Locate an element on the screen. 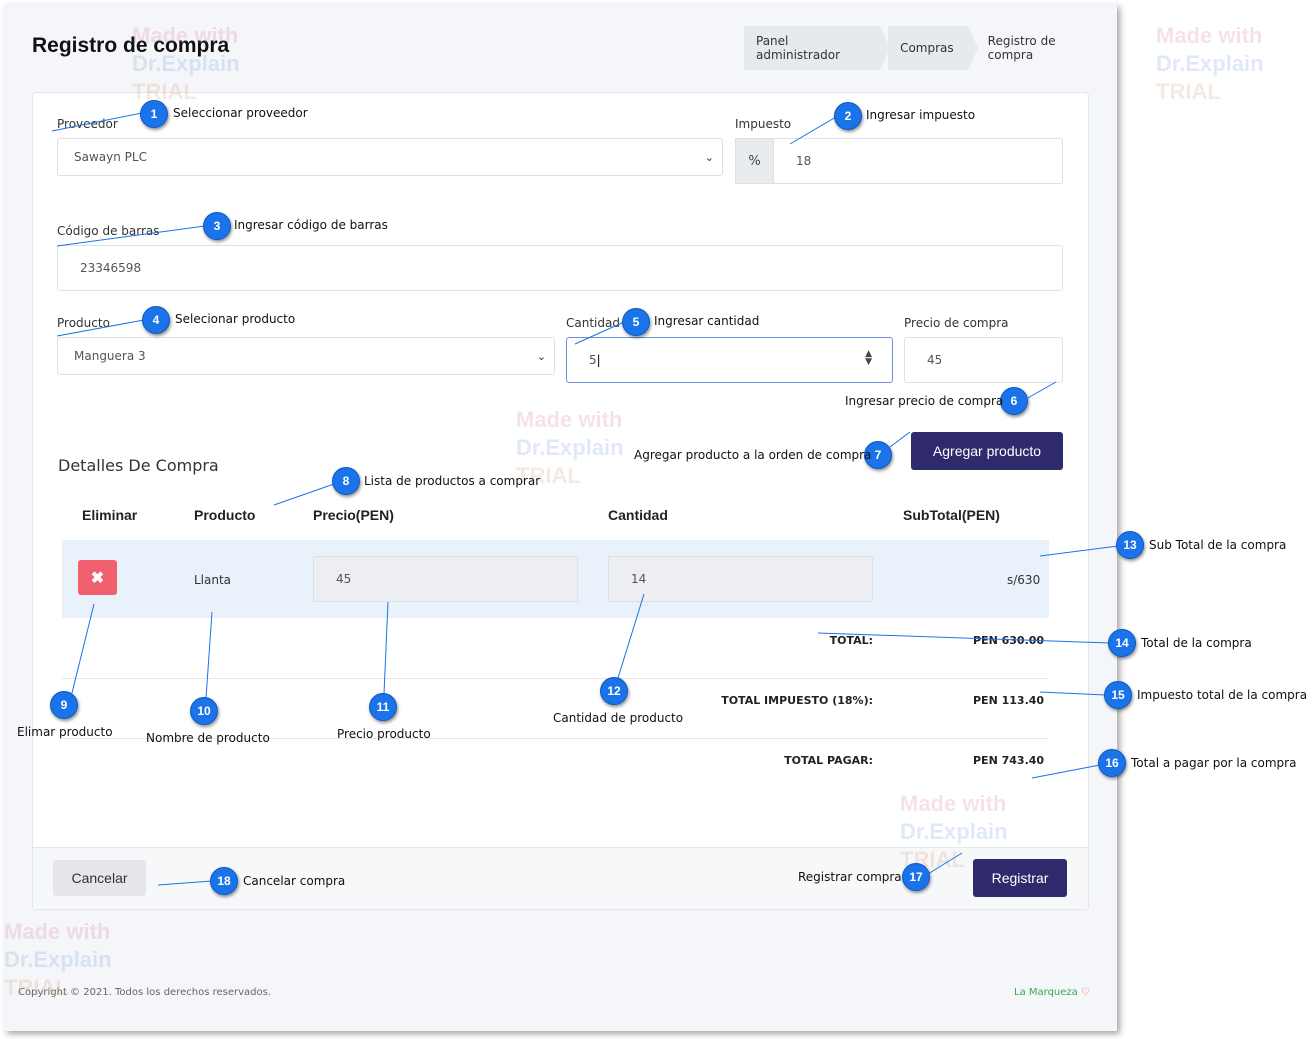  callout-badge-16: 16 is located at coordinates (1112, 763).